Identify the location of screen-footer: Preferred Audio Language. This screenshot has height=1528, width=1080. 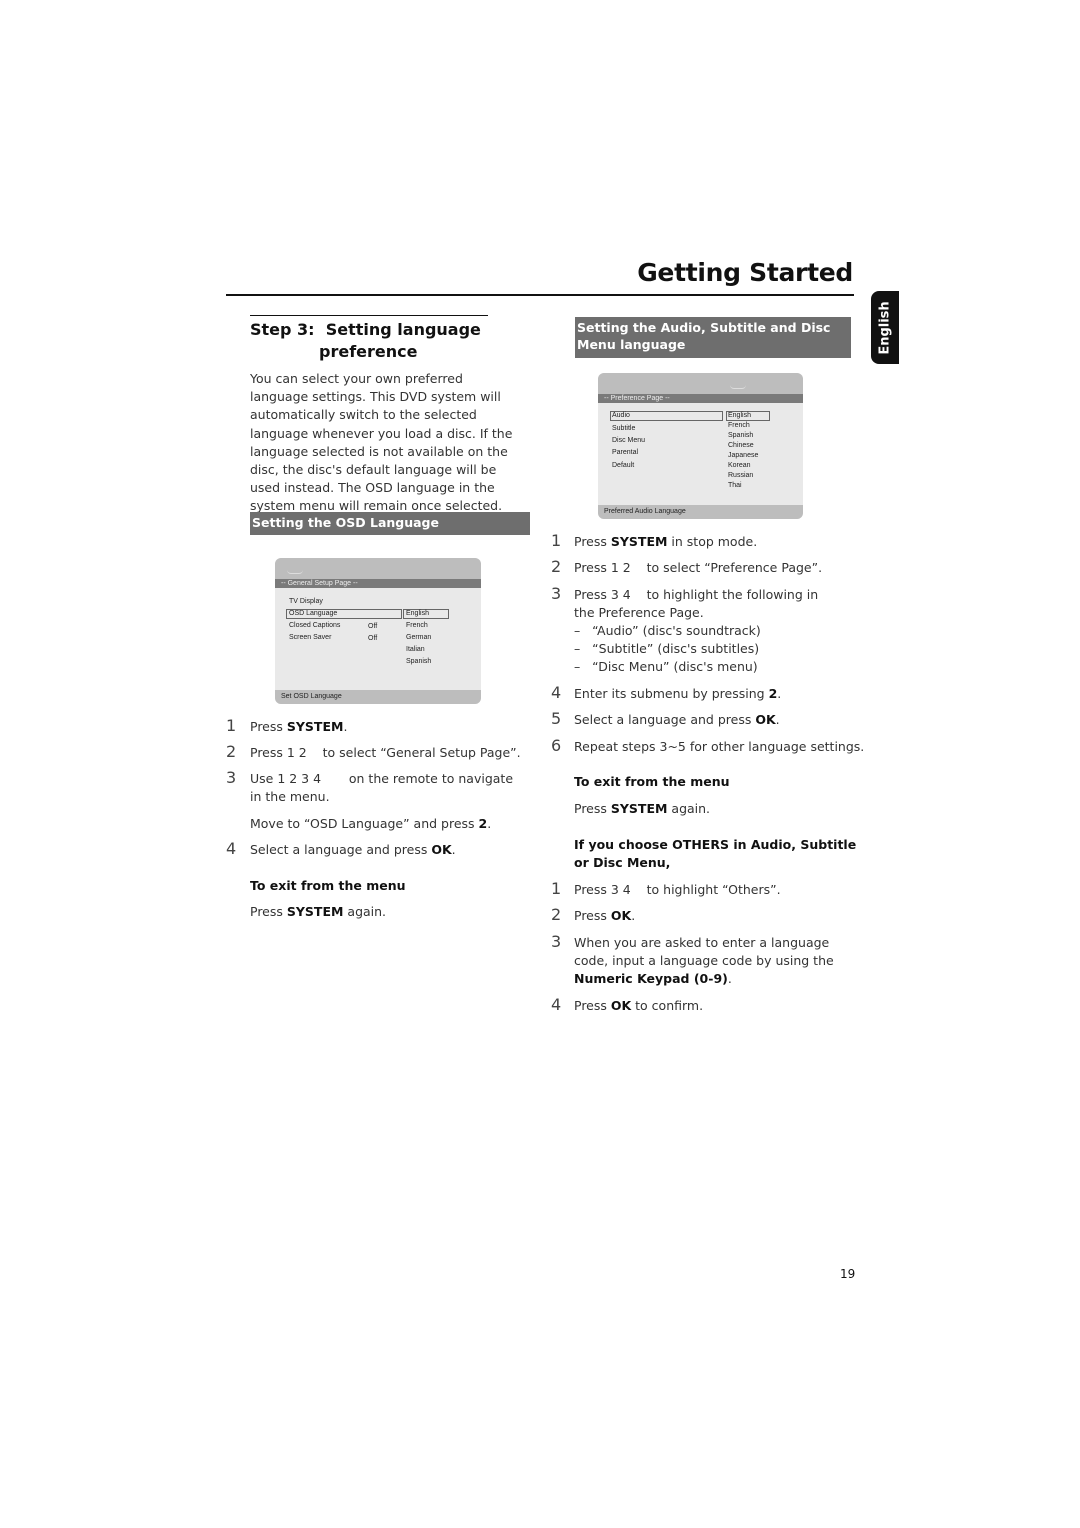
(700, 512).